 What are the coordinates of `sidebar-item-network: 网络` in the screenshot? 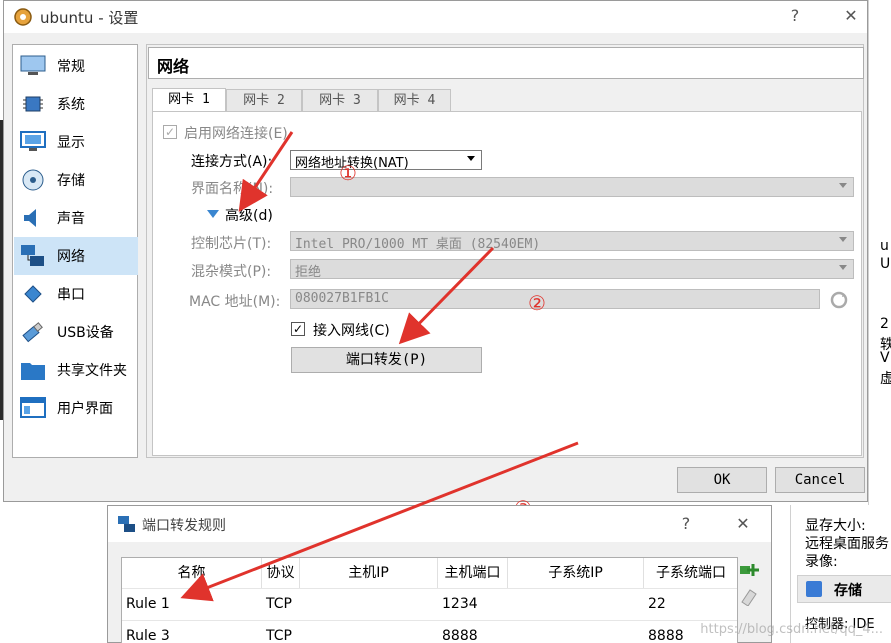 It's located at (76, 256).